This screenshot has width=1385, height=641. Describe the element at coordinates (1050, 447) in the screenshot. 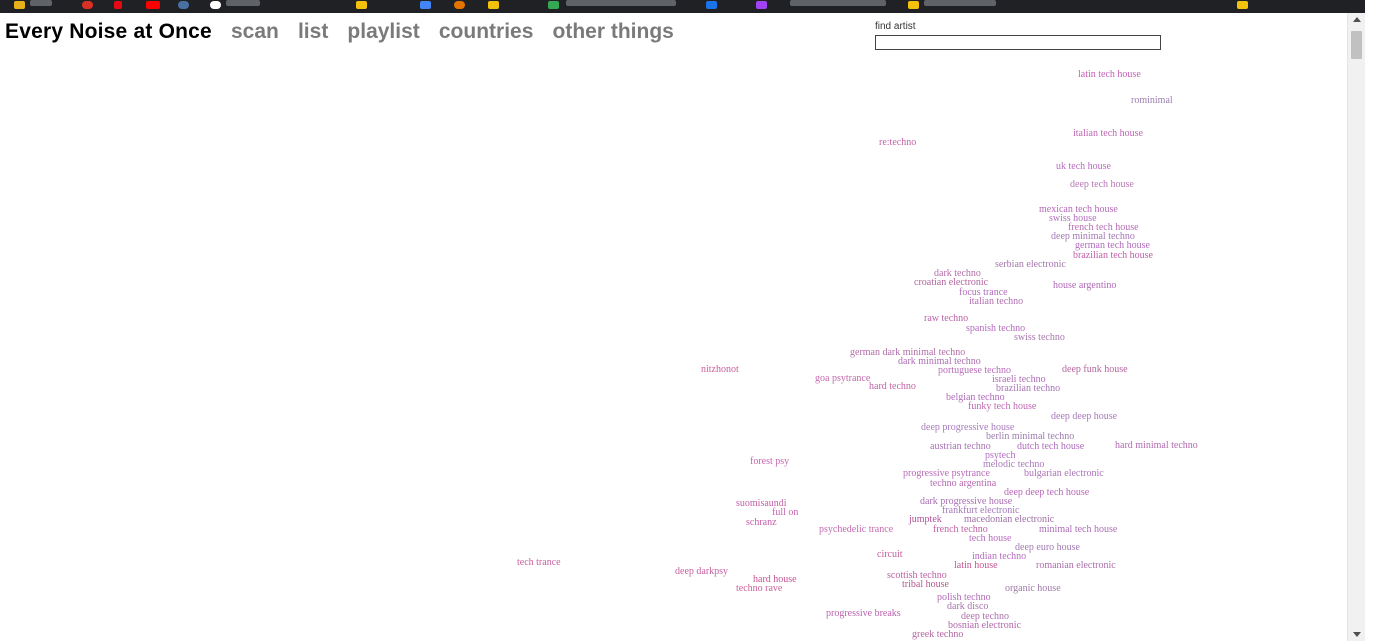

I see `genre-label: dutch tech house` at that location.